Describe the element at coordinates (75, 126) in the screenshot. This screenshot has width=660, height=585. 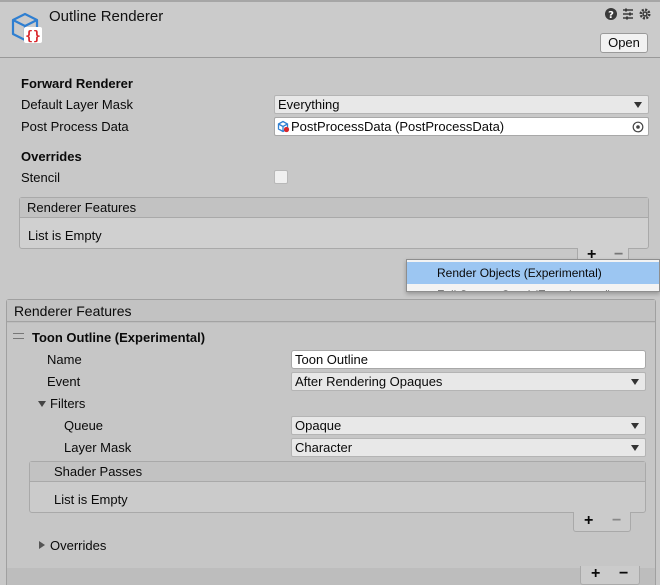
I see `post-process-data-label: Post Process Data` at that location.